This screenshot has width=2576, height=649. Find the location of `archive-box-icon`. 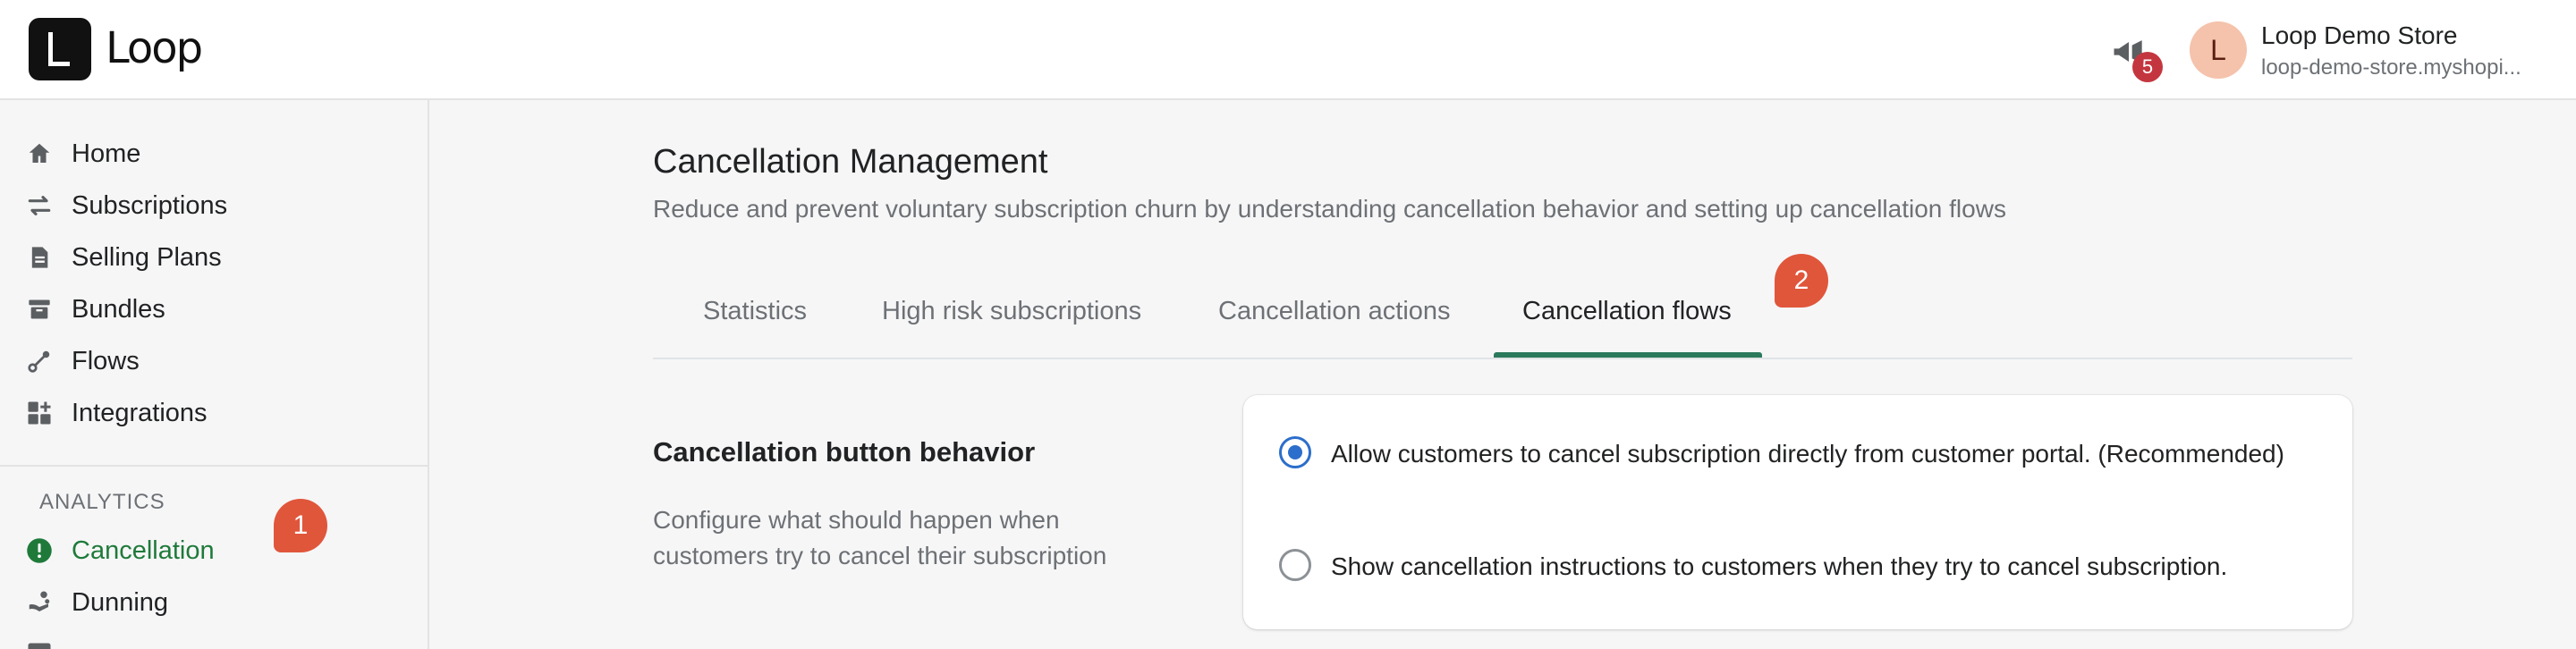

archive-box-icon is located at coordinates (39, 309).